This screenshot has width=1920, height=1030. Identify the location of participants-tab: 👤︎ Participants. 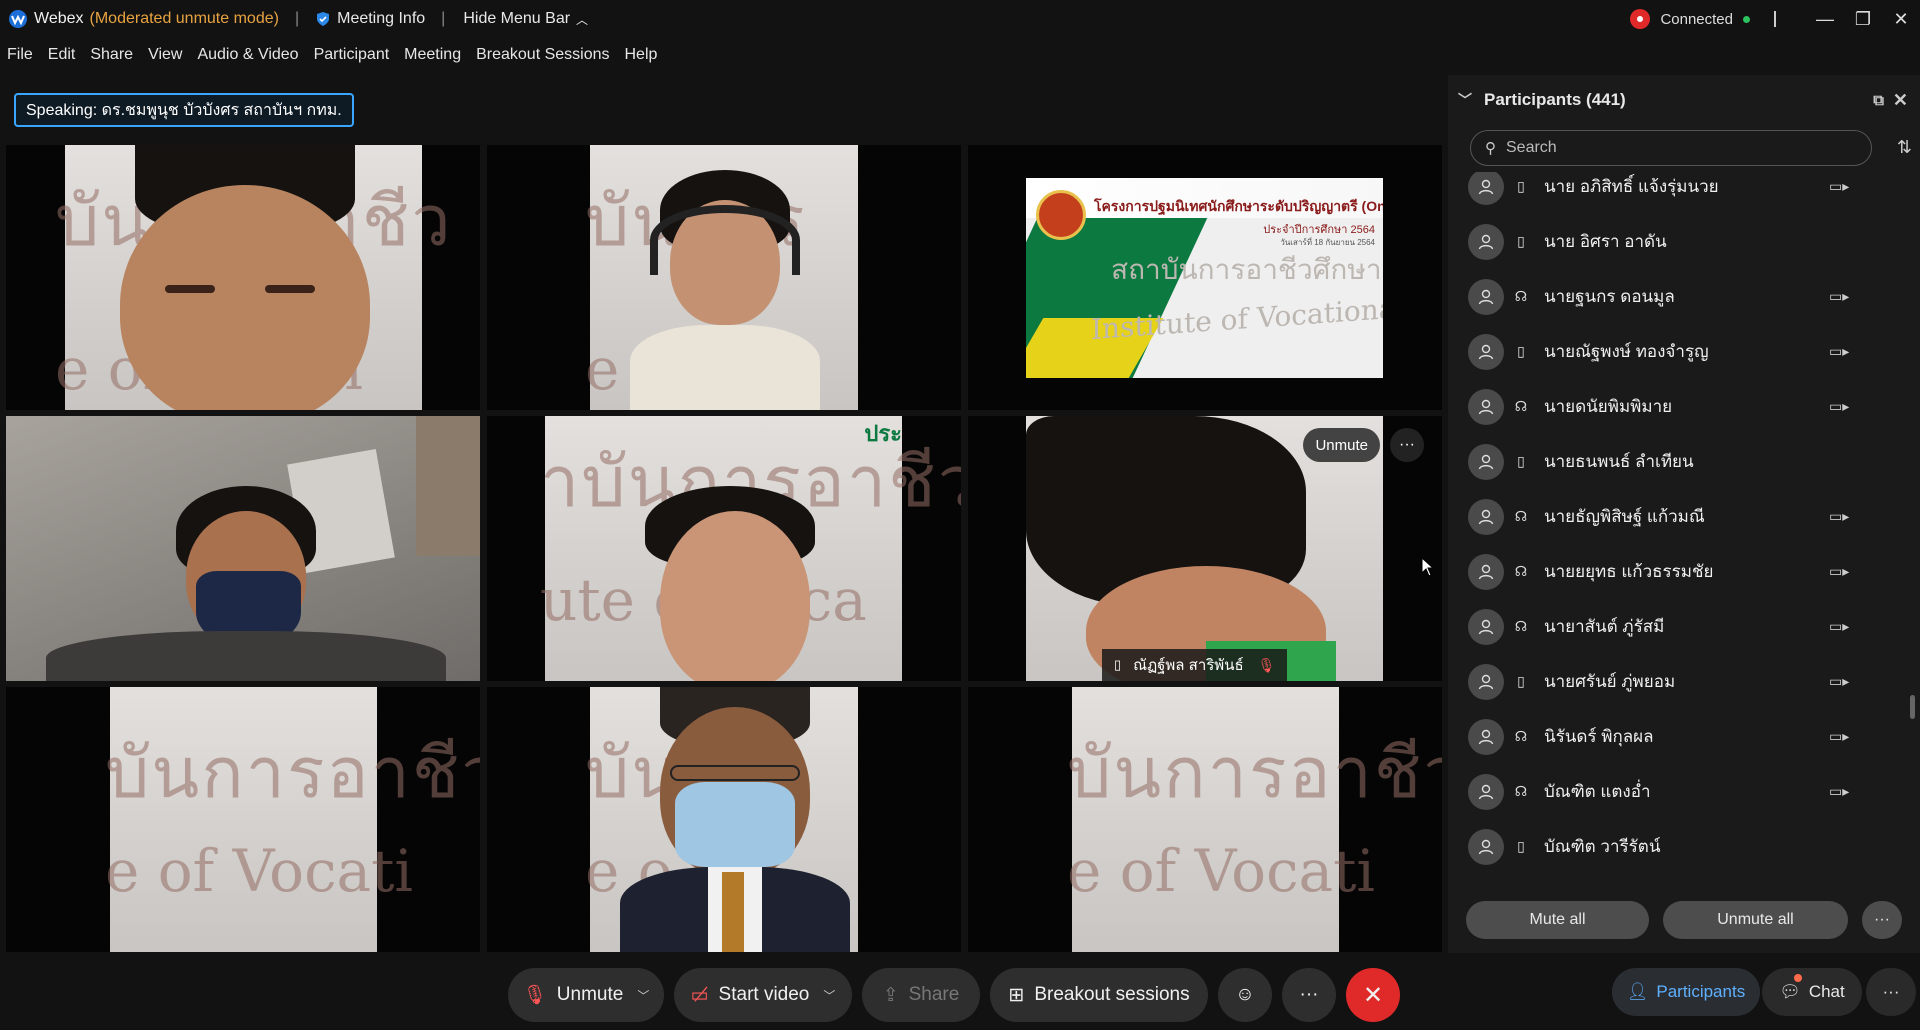
(1686, 992).